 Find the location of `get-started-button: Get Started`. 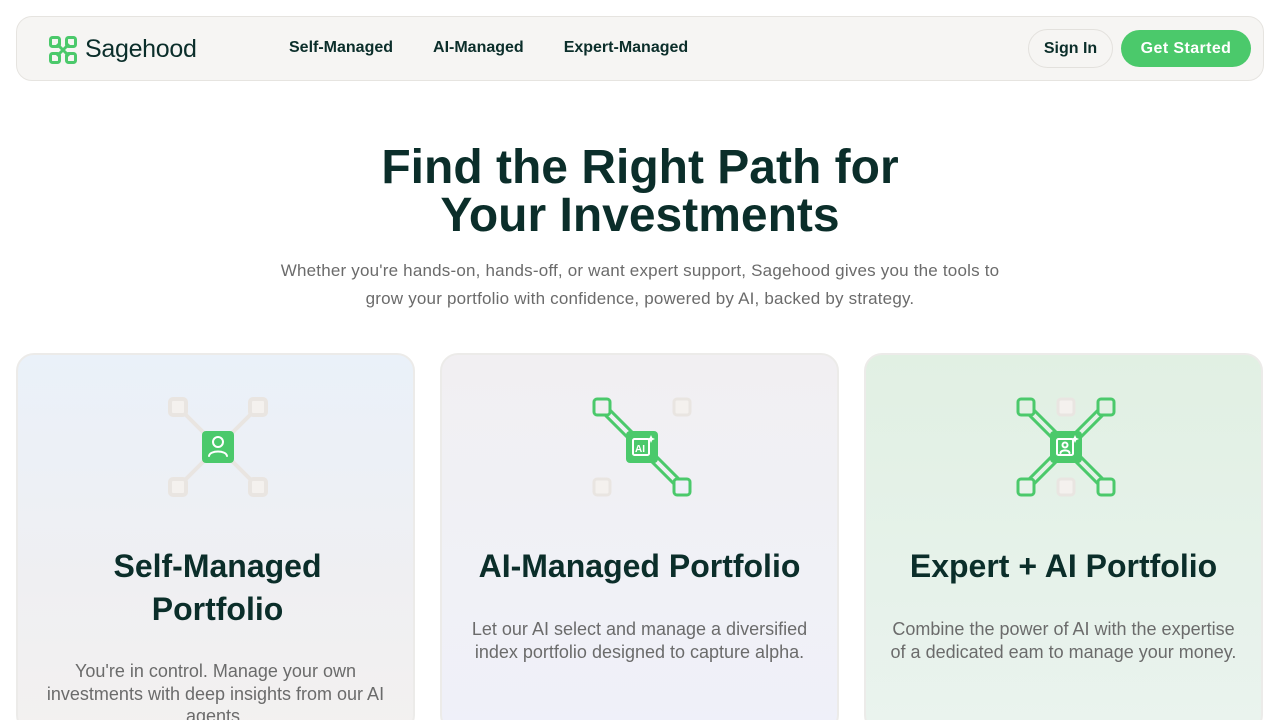

get-started-button: Get Started is located at coordinates (1186, 48).